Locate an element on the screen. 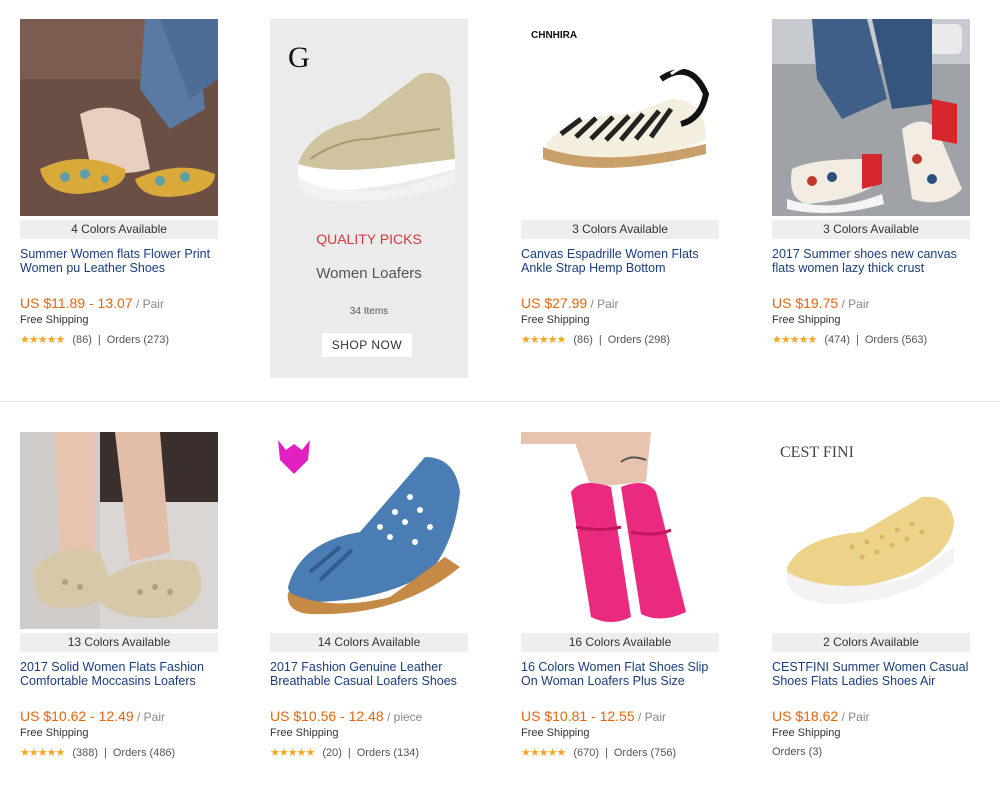  price-unit: / piece is located at coordinates (403, 717).